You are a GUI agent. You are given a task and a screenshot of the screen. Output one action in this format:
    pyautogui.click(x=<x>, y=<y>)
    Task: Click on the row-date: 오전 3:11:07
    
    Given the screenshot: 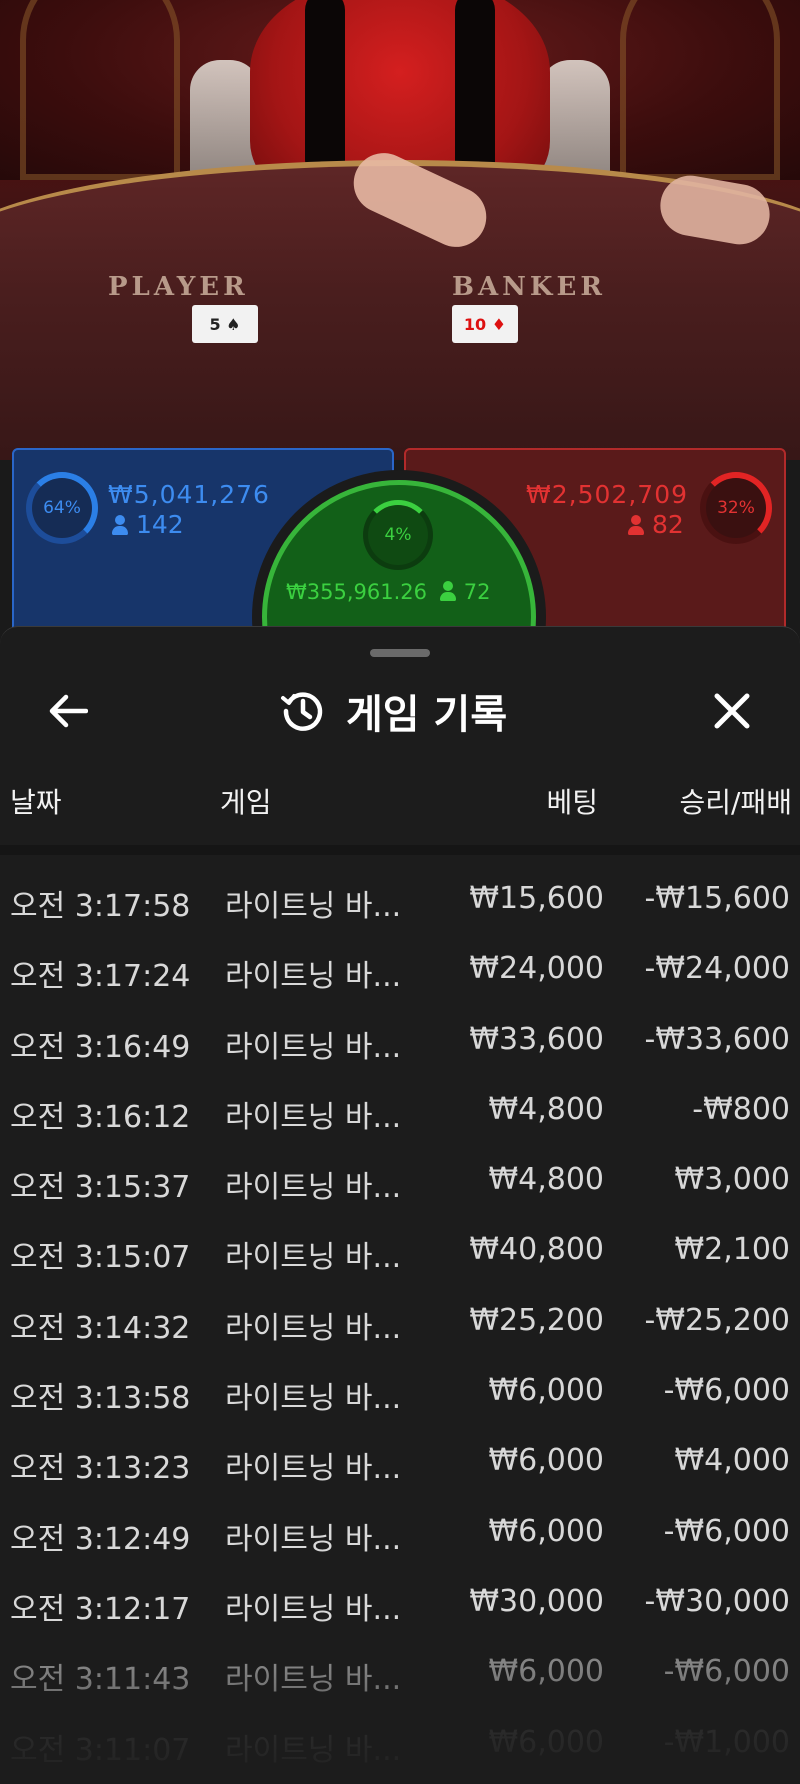 What is the action you would take?
    pyautogui.click(x=100, y=1750)
    